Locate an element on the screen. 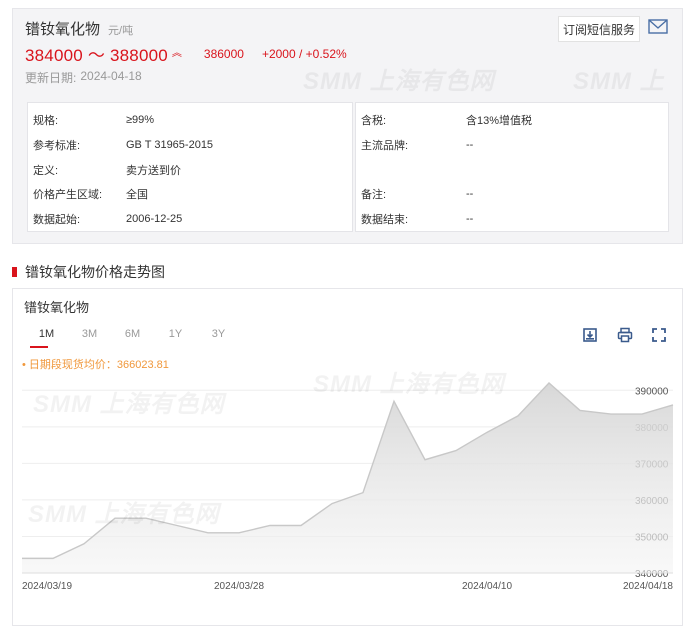 The height and width of the screenshot is (628, 700). spec-row: 主流品牌: -- is located at coordinates (512, 145).